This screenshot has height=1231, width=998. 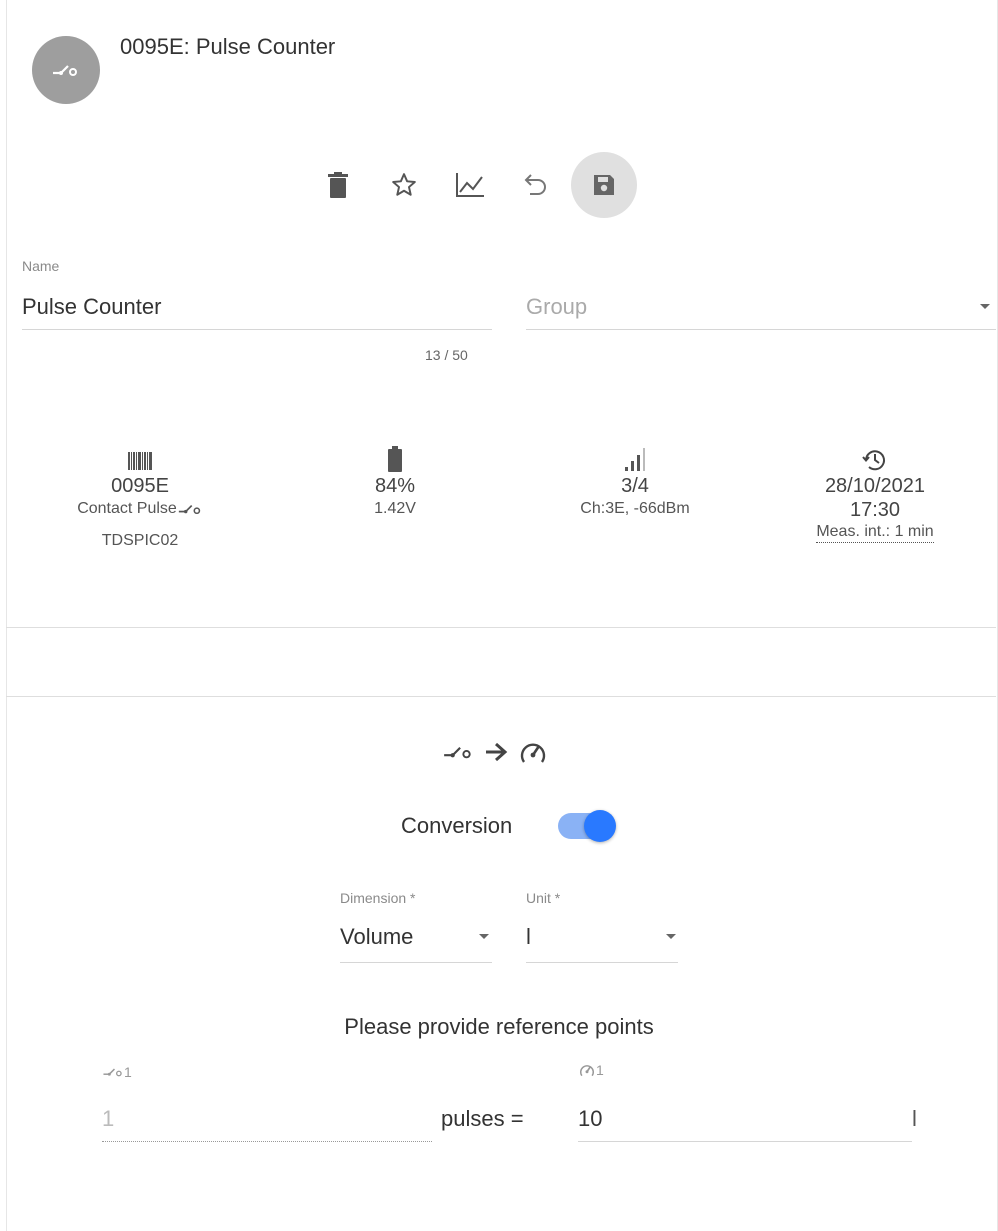 I want to click on meter-reference-index: 1, so click(x=600, y=1070).